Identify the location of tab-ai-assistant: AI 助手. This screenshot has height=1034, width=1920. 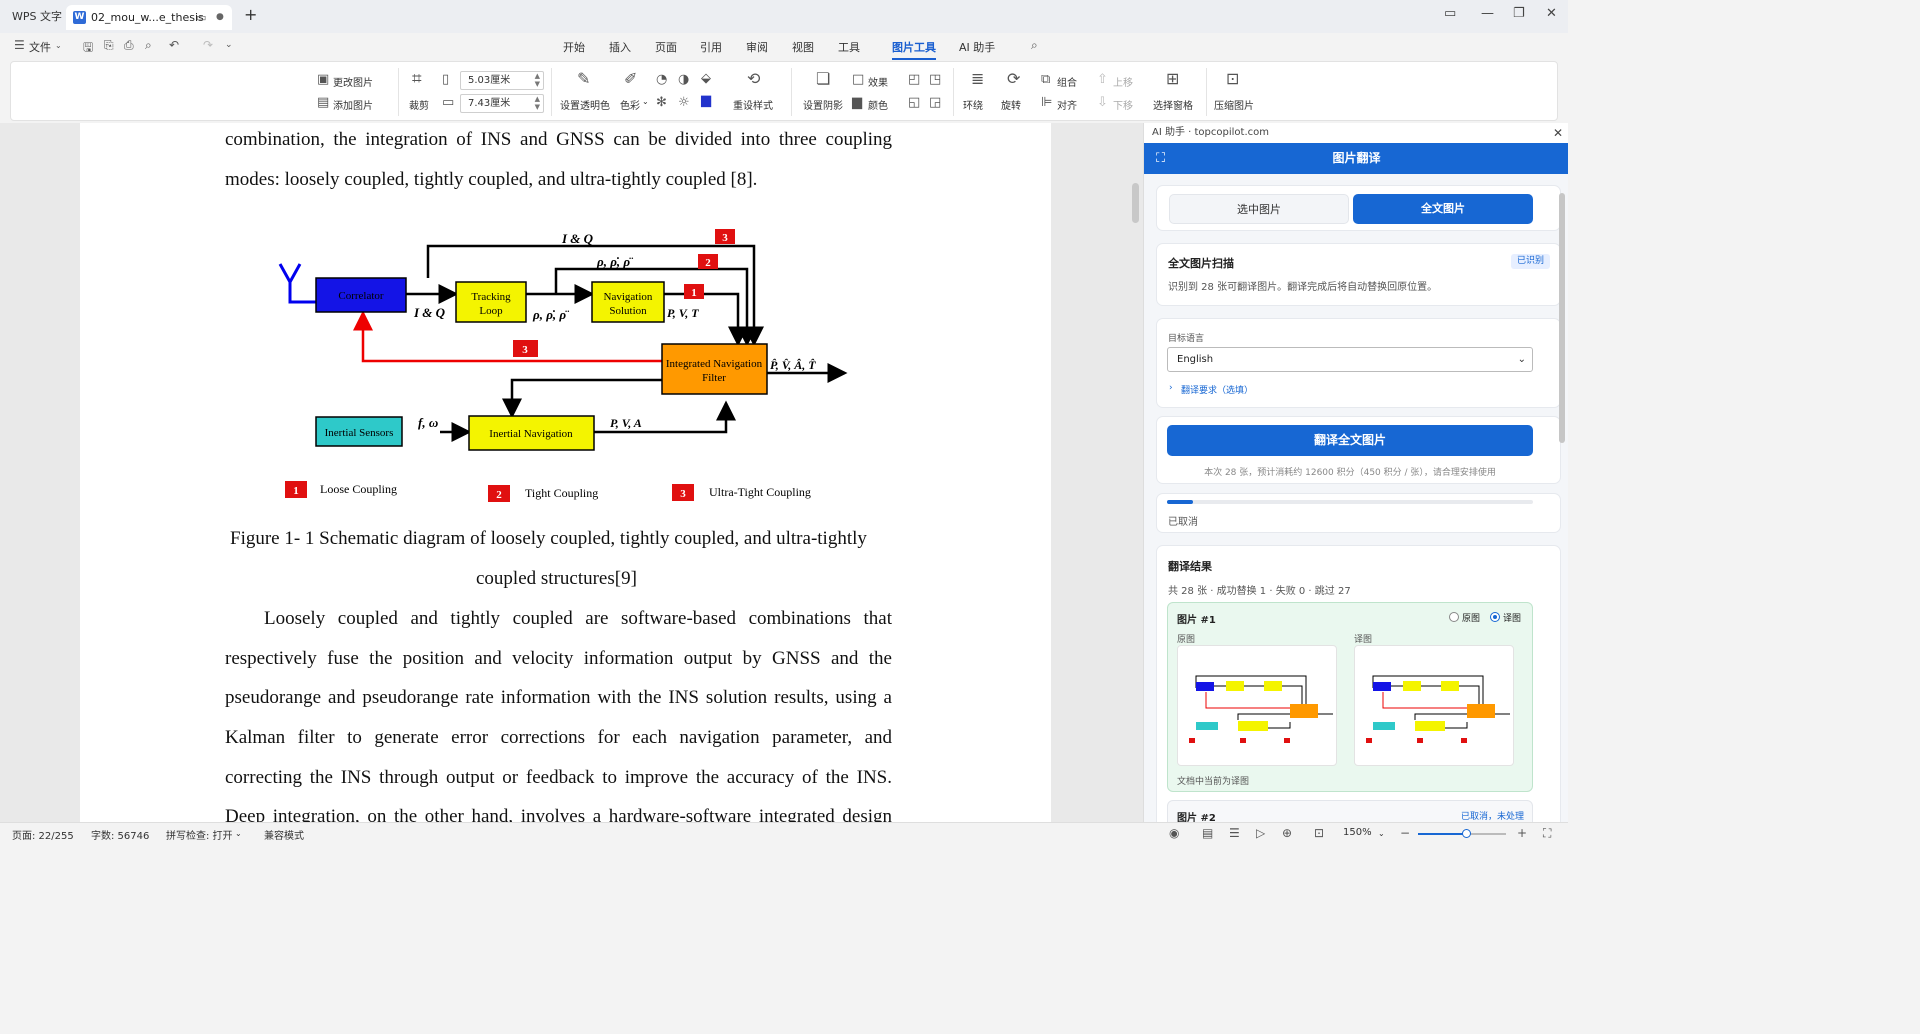
(977, 47).